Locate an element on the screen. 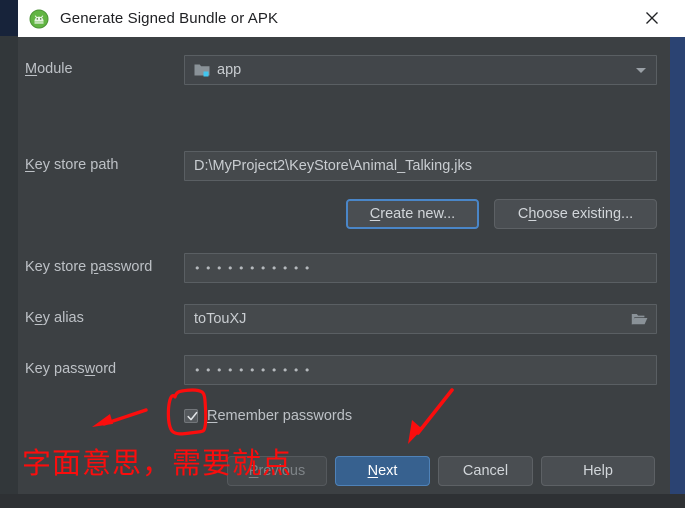 Image resolution: width=685 pixels, height=508 pixels. folder-open-icon is located at coordinates (639, 319).